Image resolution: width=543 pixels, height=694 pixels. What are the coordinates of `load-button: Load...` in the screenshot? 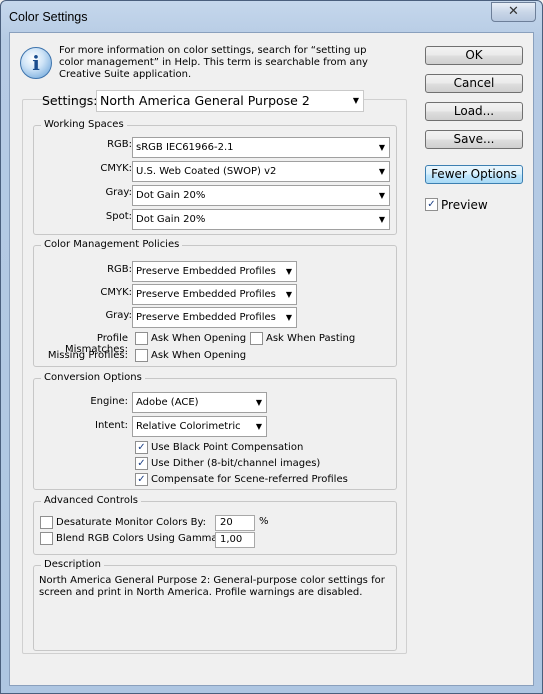 It's located at (474, 111).